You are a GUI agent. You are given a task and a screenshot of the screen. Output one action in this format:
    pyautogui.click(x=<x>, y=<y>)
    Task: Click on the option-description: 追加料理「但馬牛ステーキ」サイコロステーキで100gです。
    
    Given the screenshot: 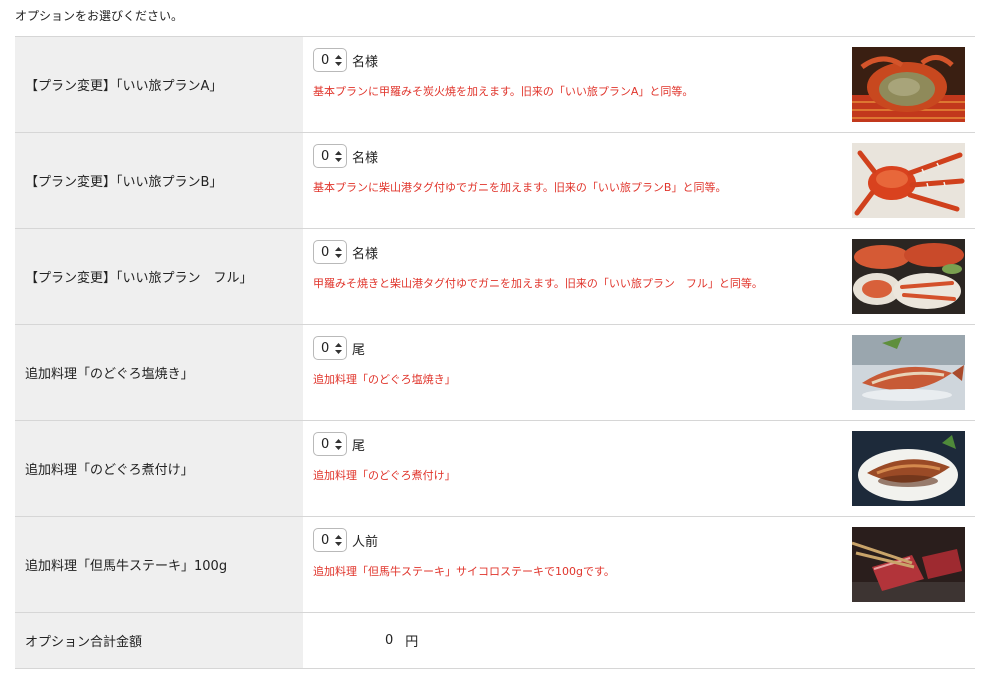 What is the action you would take?
    pyautogui.click(x=464, y=571)
    